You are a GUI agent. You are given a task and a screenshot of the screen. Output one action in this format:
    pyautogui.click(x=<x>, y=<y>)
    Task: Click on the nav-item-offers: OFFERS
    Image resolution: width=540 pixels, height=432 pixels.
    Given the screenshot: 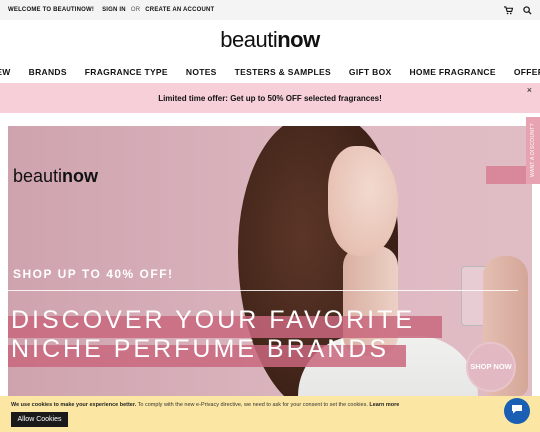 What is the action you would take?
    pyautogui.click(x=522, y=72)
    